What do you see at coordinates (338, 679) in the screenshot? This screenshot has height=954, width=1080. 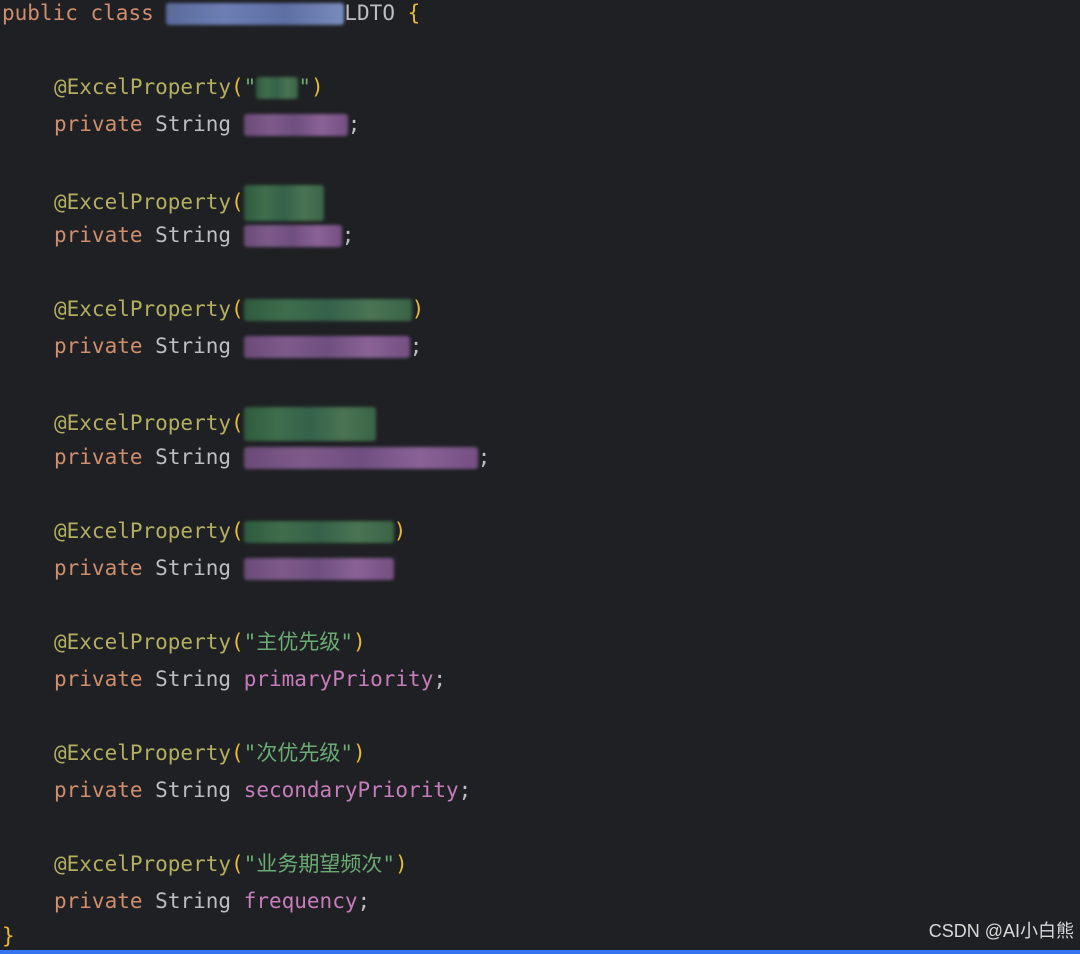 I see `field-name: primaryPriority` at bounding box center [338, 679].